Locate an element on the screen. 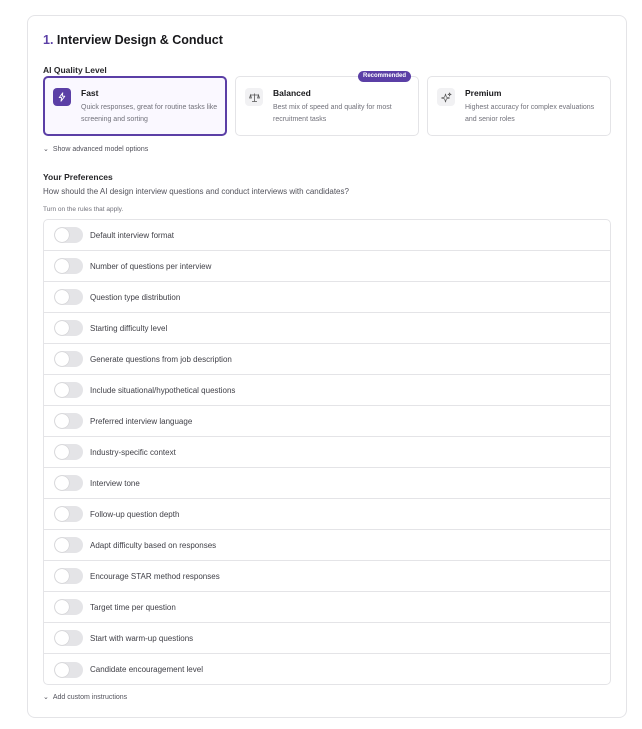 The width and height of the screenshot is (642, 729). section-number: 1. is located at coordinates (48, 40).